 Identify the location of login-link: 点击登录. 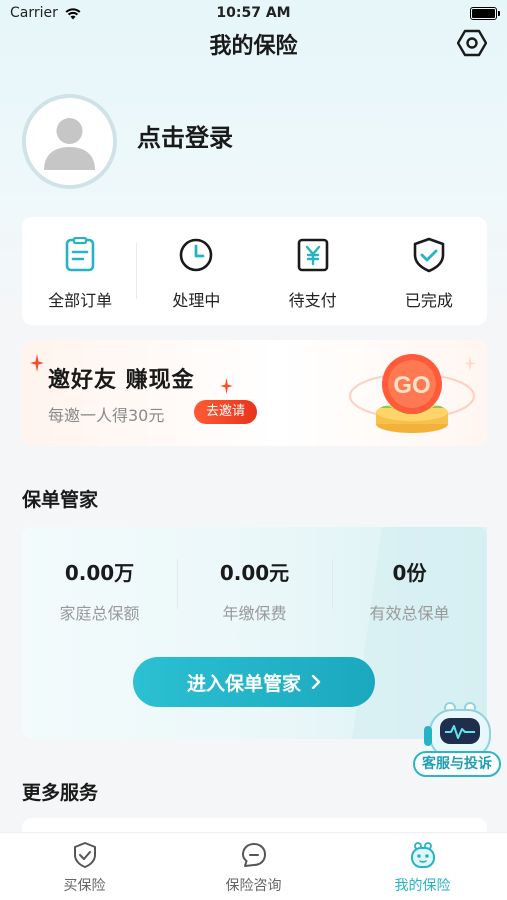
(185, 135).